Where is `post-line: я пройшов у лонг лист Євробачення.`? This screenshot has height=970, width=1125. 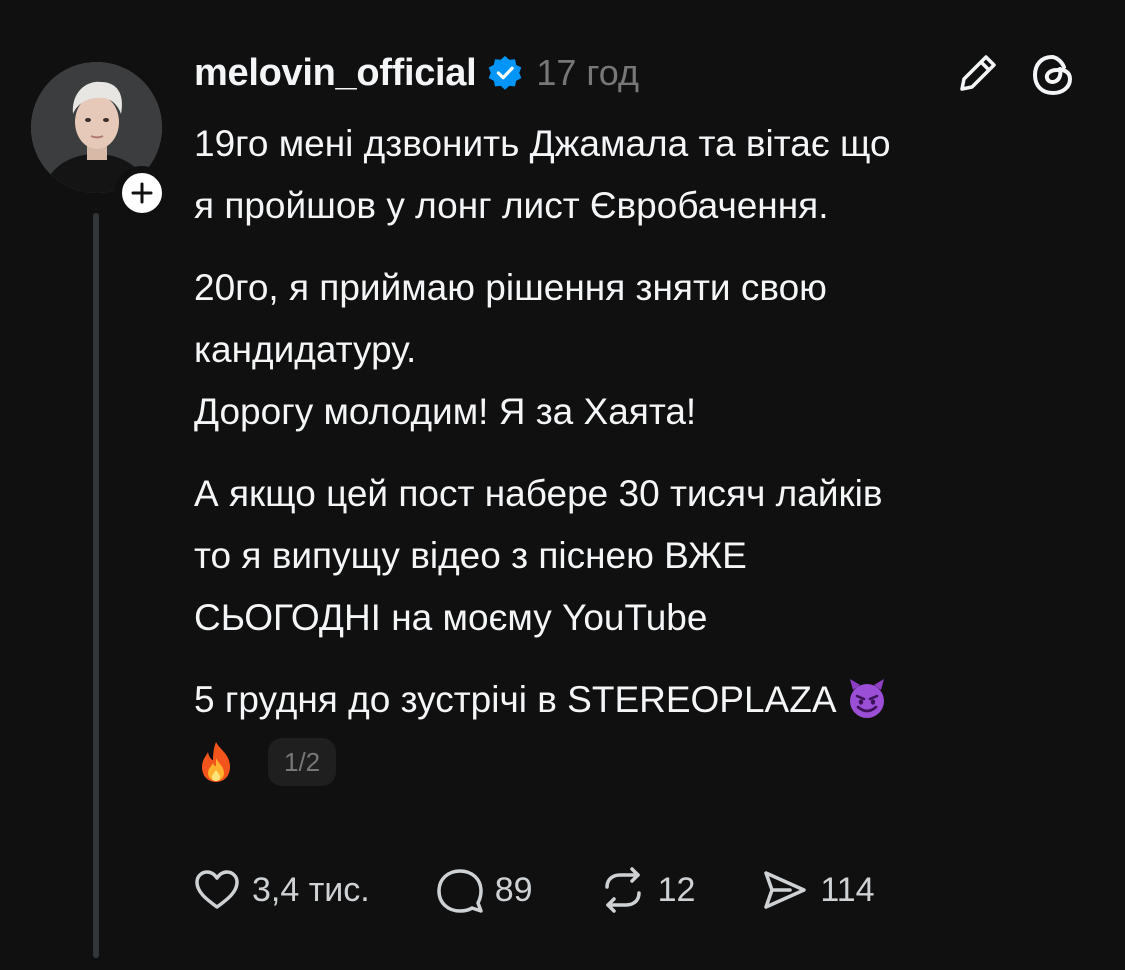
post-line: я пройшов у лонг лист Євробачення. is located at coordinates (511, 205).